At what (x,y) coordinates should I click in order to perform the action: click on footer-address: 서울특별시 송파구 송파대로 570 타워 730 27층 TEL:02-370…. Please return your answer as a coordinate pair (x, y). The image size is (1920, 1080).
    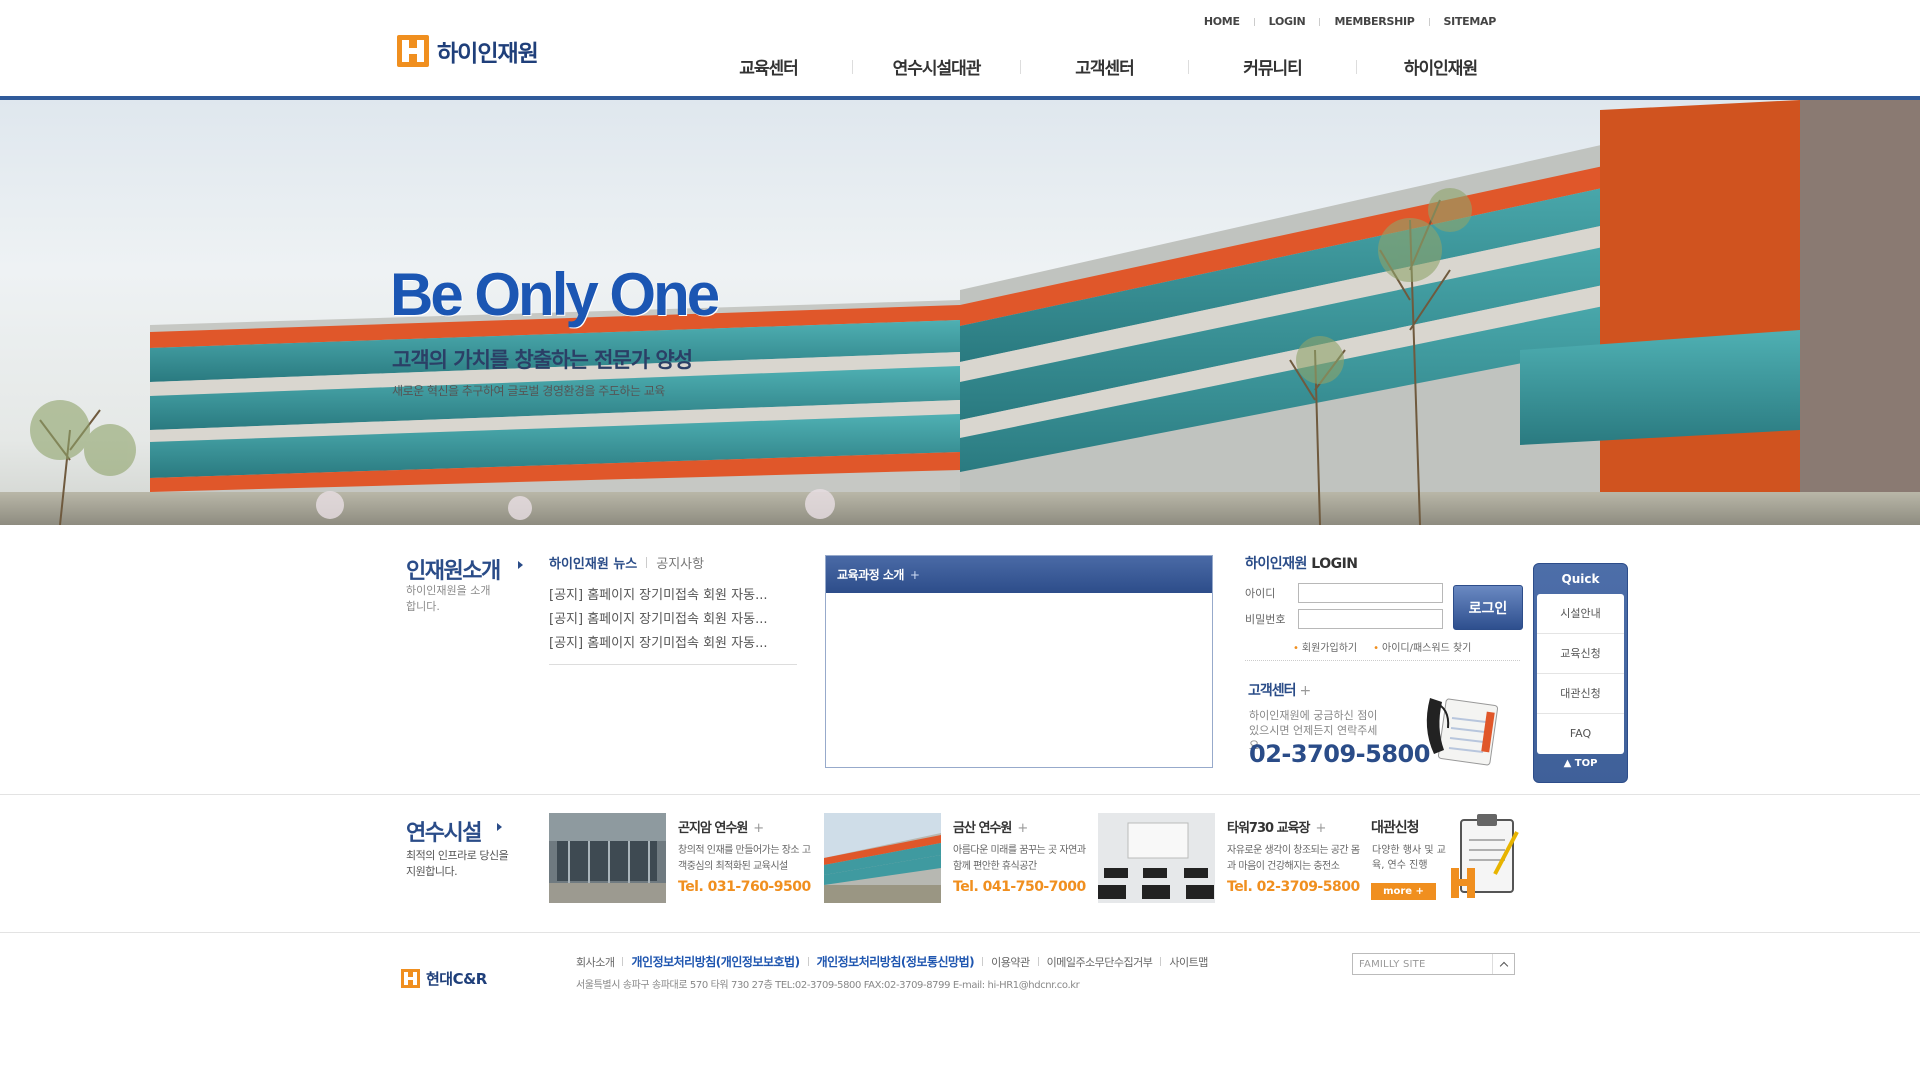
    Looking at the image, I should click on (828, 985).